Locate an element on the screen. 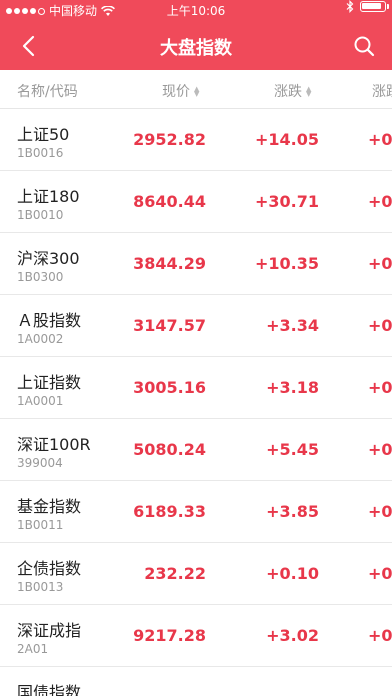  column-name-code: 名称/代码 is located at coordinates (47, 92).